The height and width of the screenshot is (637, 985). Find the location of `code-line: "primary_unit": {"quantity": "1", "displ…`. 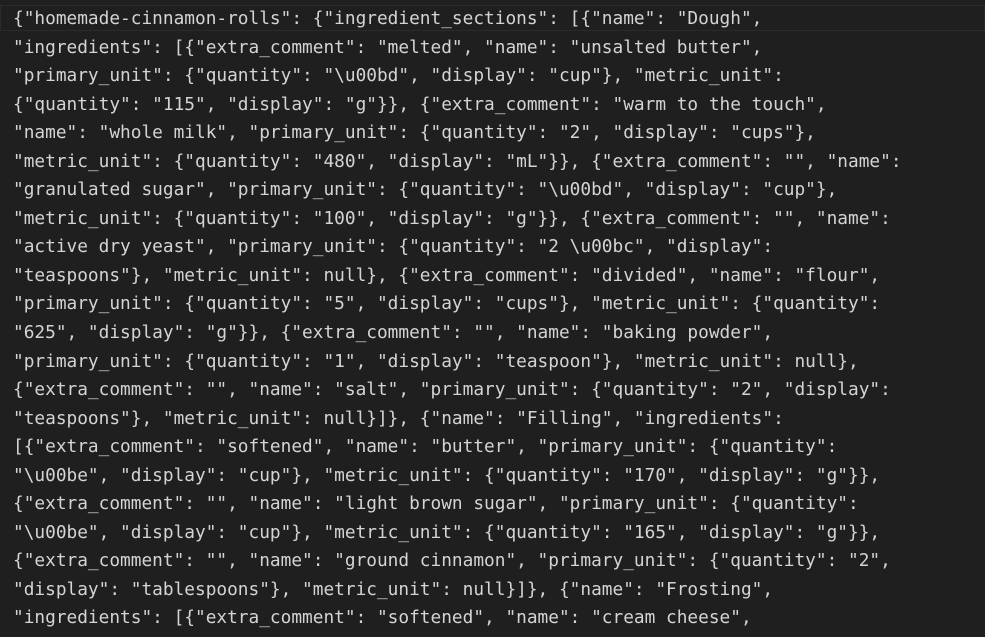

code-line: "primary_unit": {"quantity": "1", "displ… is located at coordinates (457, 362).